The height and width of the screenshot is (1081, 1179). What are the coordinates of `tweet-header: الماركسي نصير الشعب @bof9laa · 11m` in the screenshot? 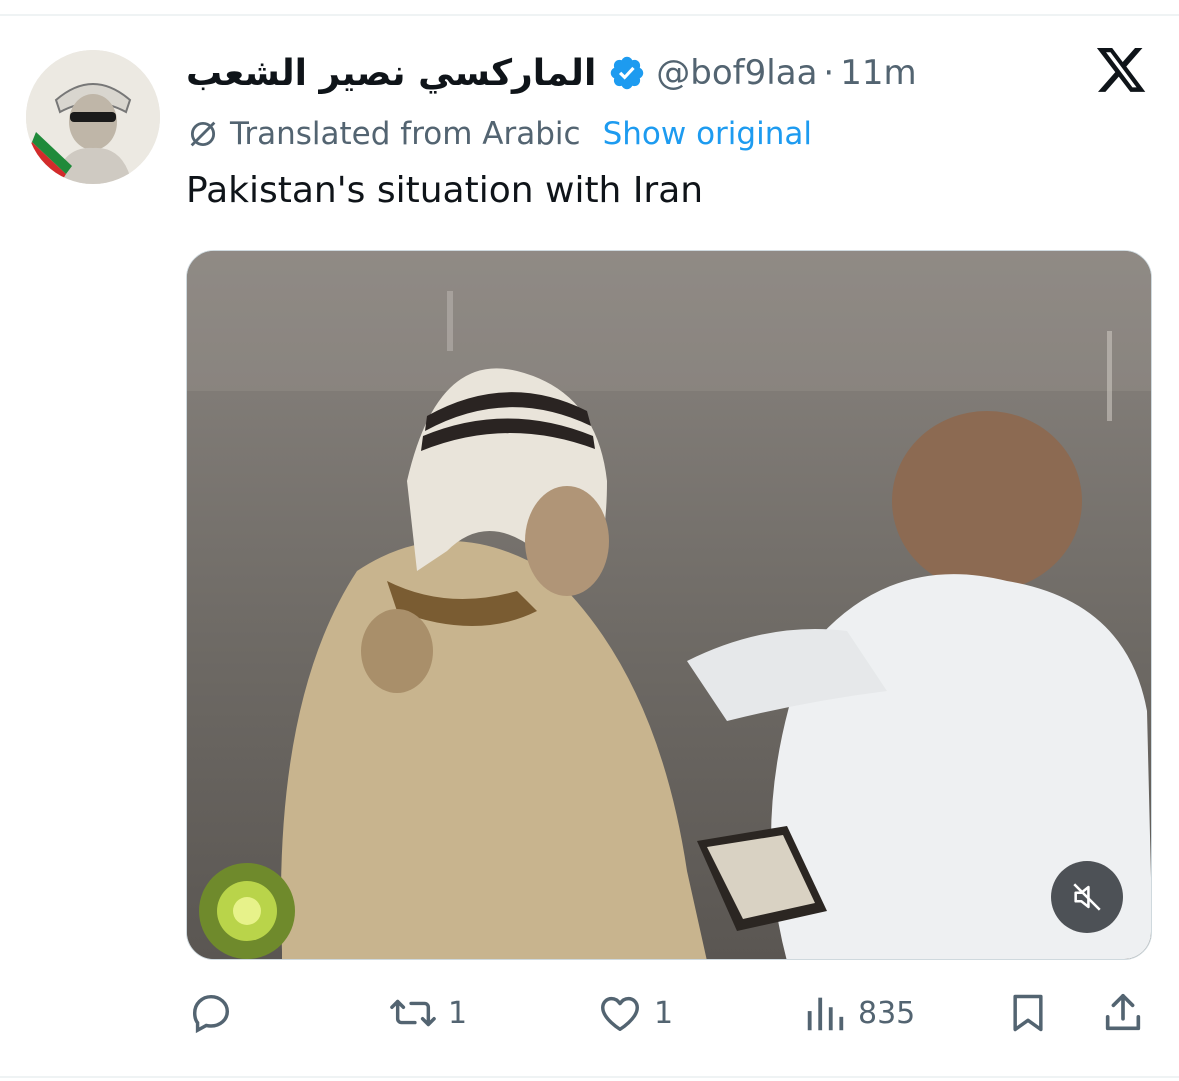 It's located at (551, 73).